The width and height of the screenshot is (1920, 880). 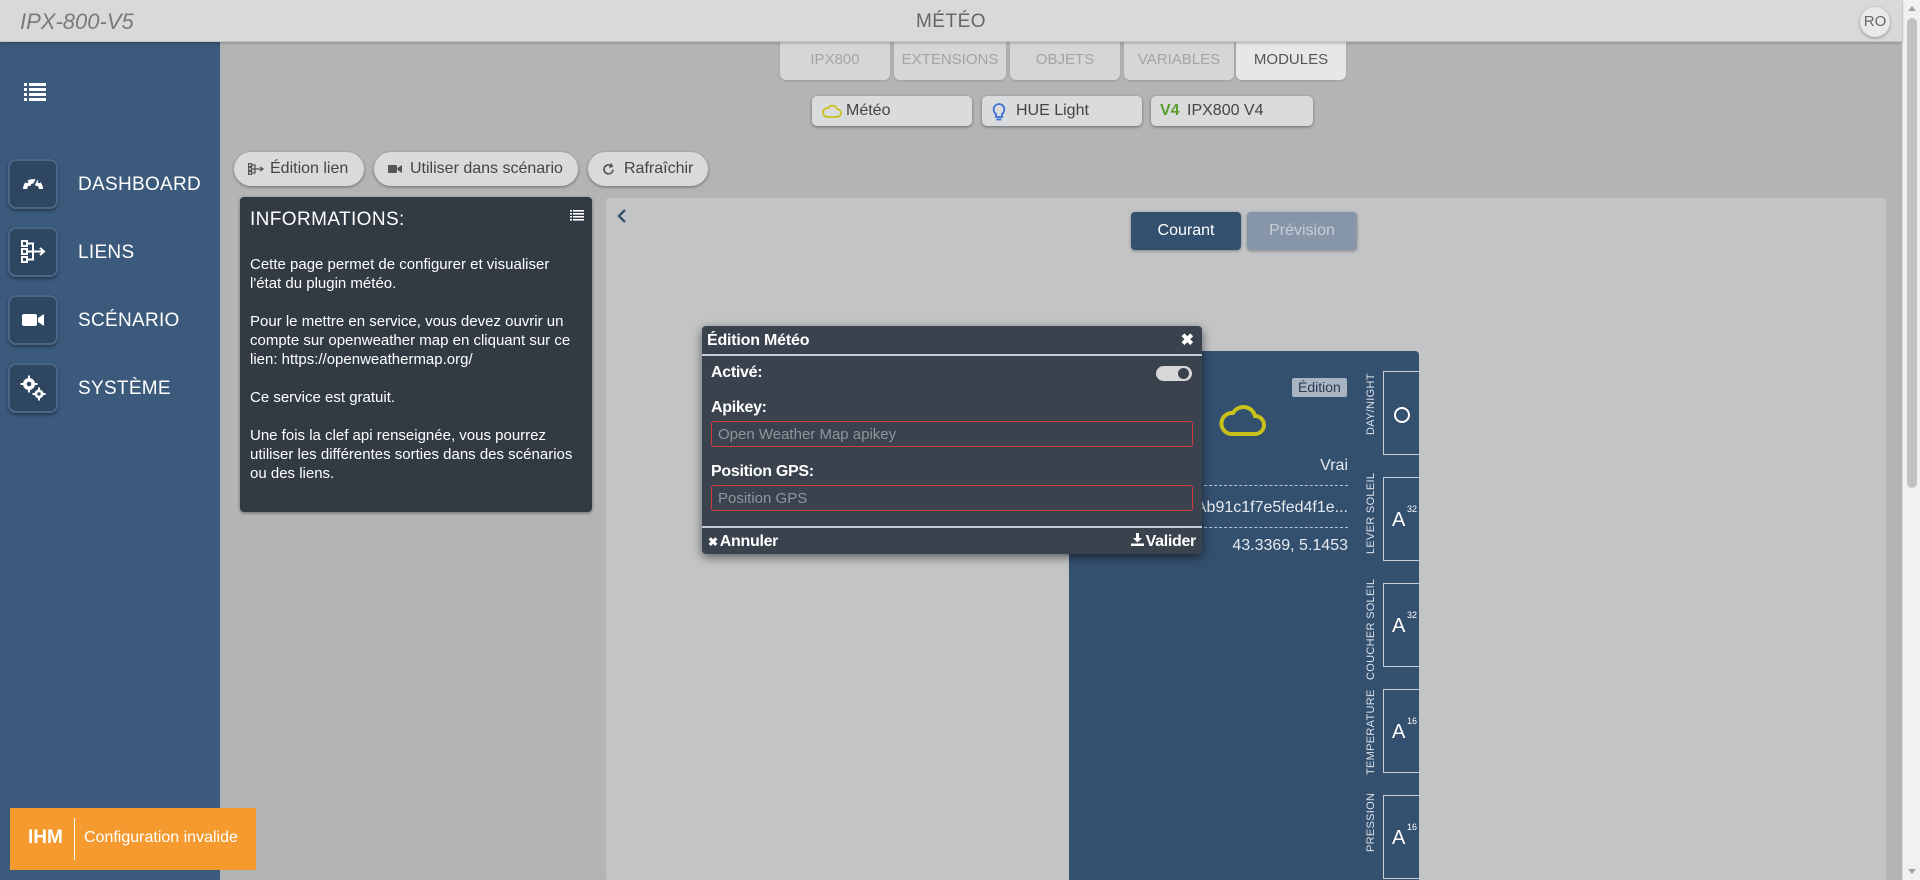 What do you see at coordinates (45, 837) in the screenshot?
I see `status-ihm-label: IHM` at bounding box center [45, 837].